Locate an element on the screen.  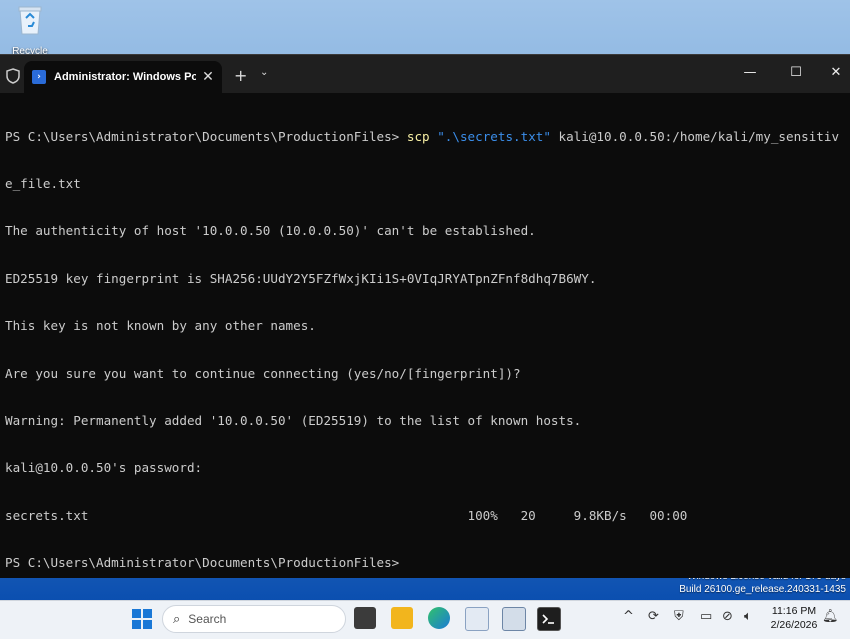
tab-title: Administrator: Windows PowerShell is located at coordinates (125, 77).